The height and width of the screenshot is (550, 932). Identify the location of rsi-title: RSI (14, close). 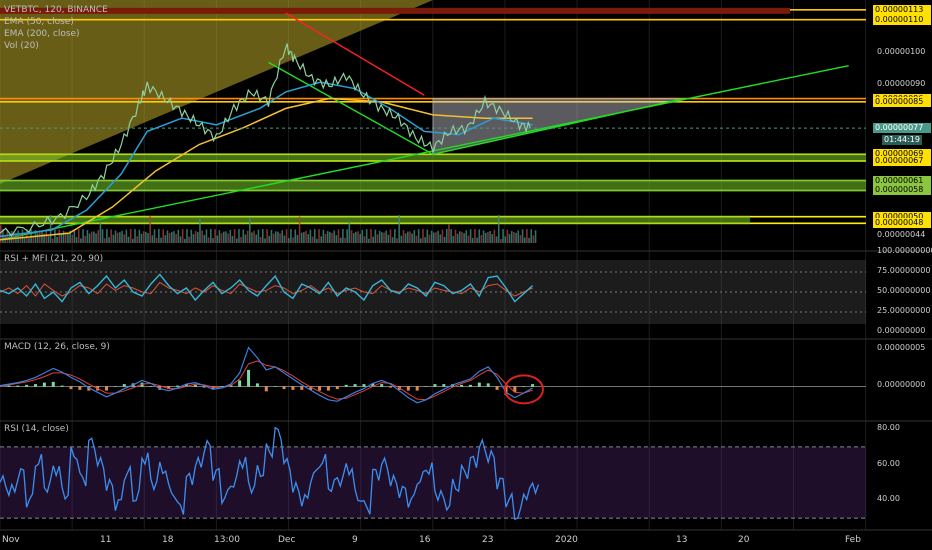
(36, 429).